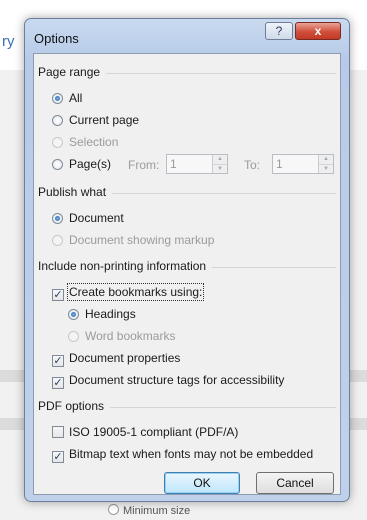 This screenshot has height=520, width=367. I want to click on from-spin-arrows: ▲ ▼, so click(219, 164).